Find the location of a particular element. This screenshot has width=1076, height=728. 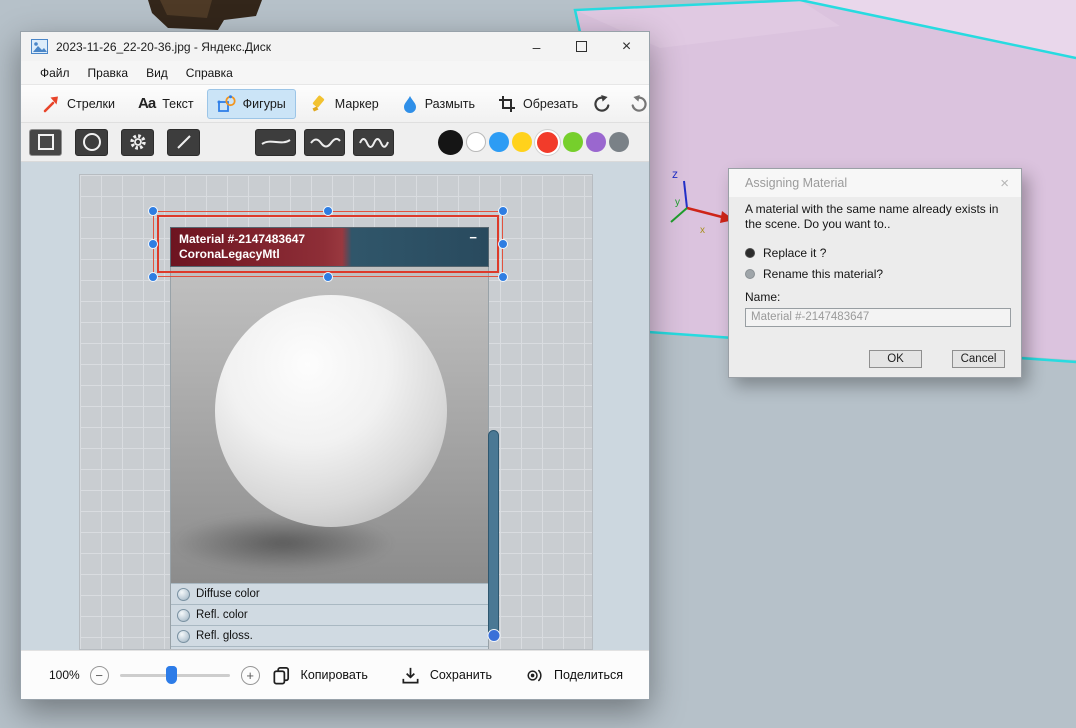

menu-view: Вид is located at coordinates (157, 73).